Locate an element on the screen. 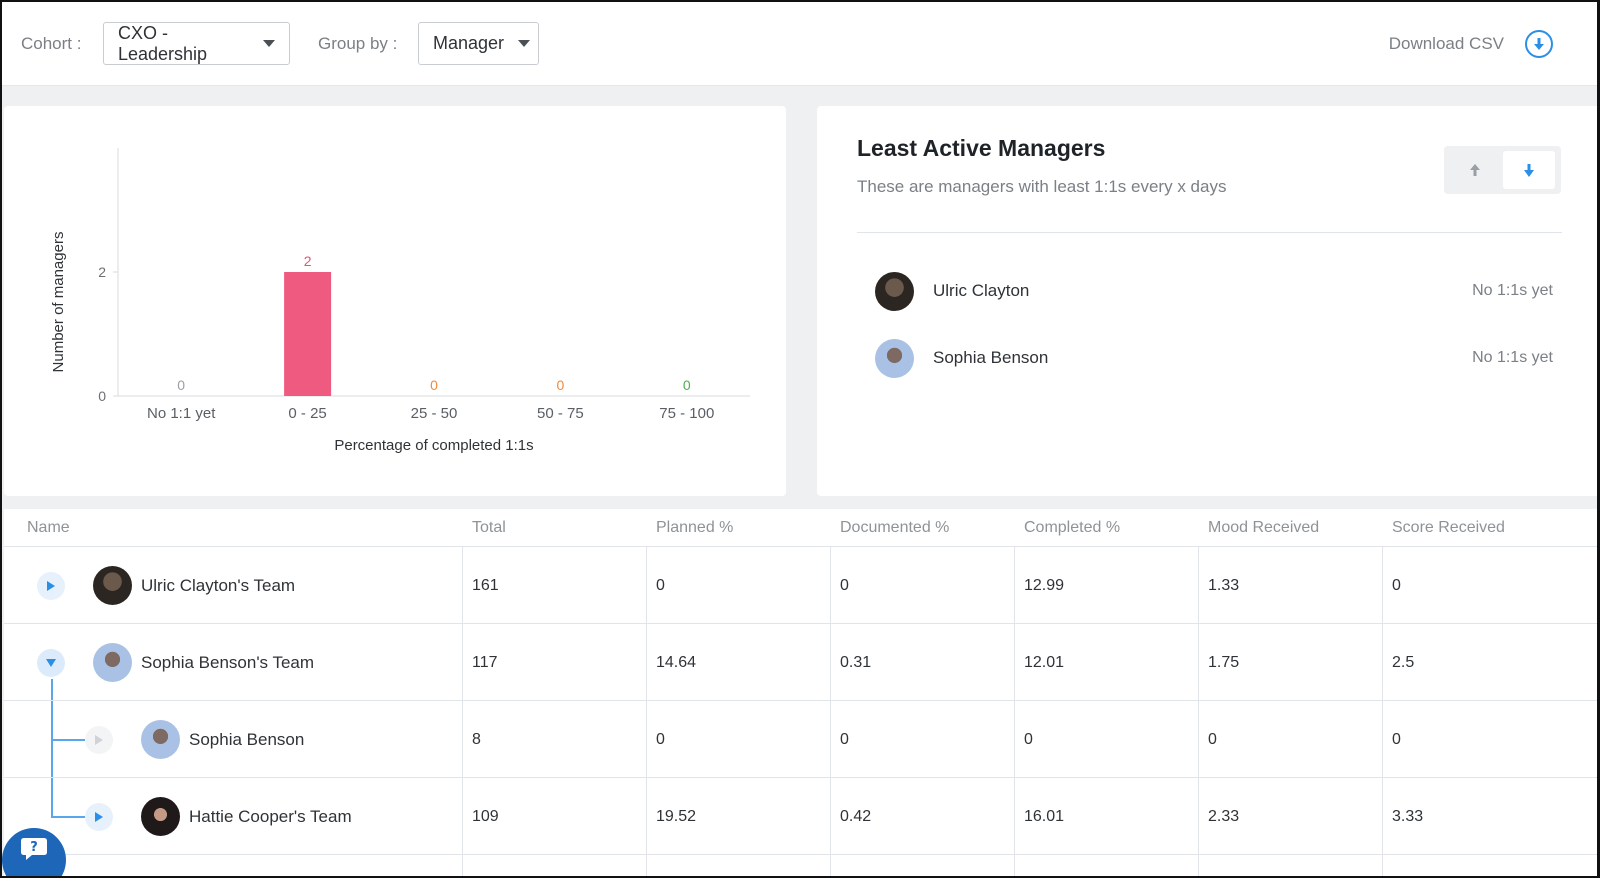 The height and width of the screenshot is (878, 1600). x-tick-label: No 1:1 yet is located at coordinates (181, 413).